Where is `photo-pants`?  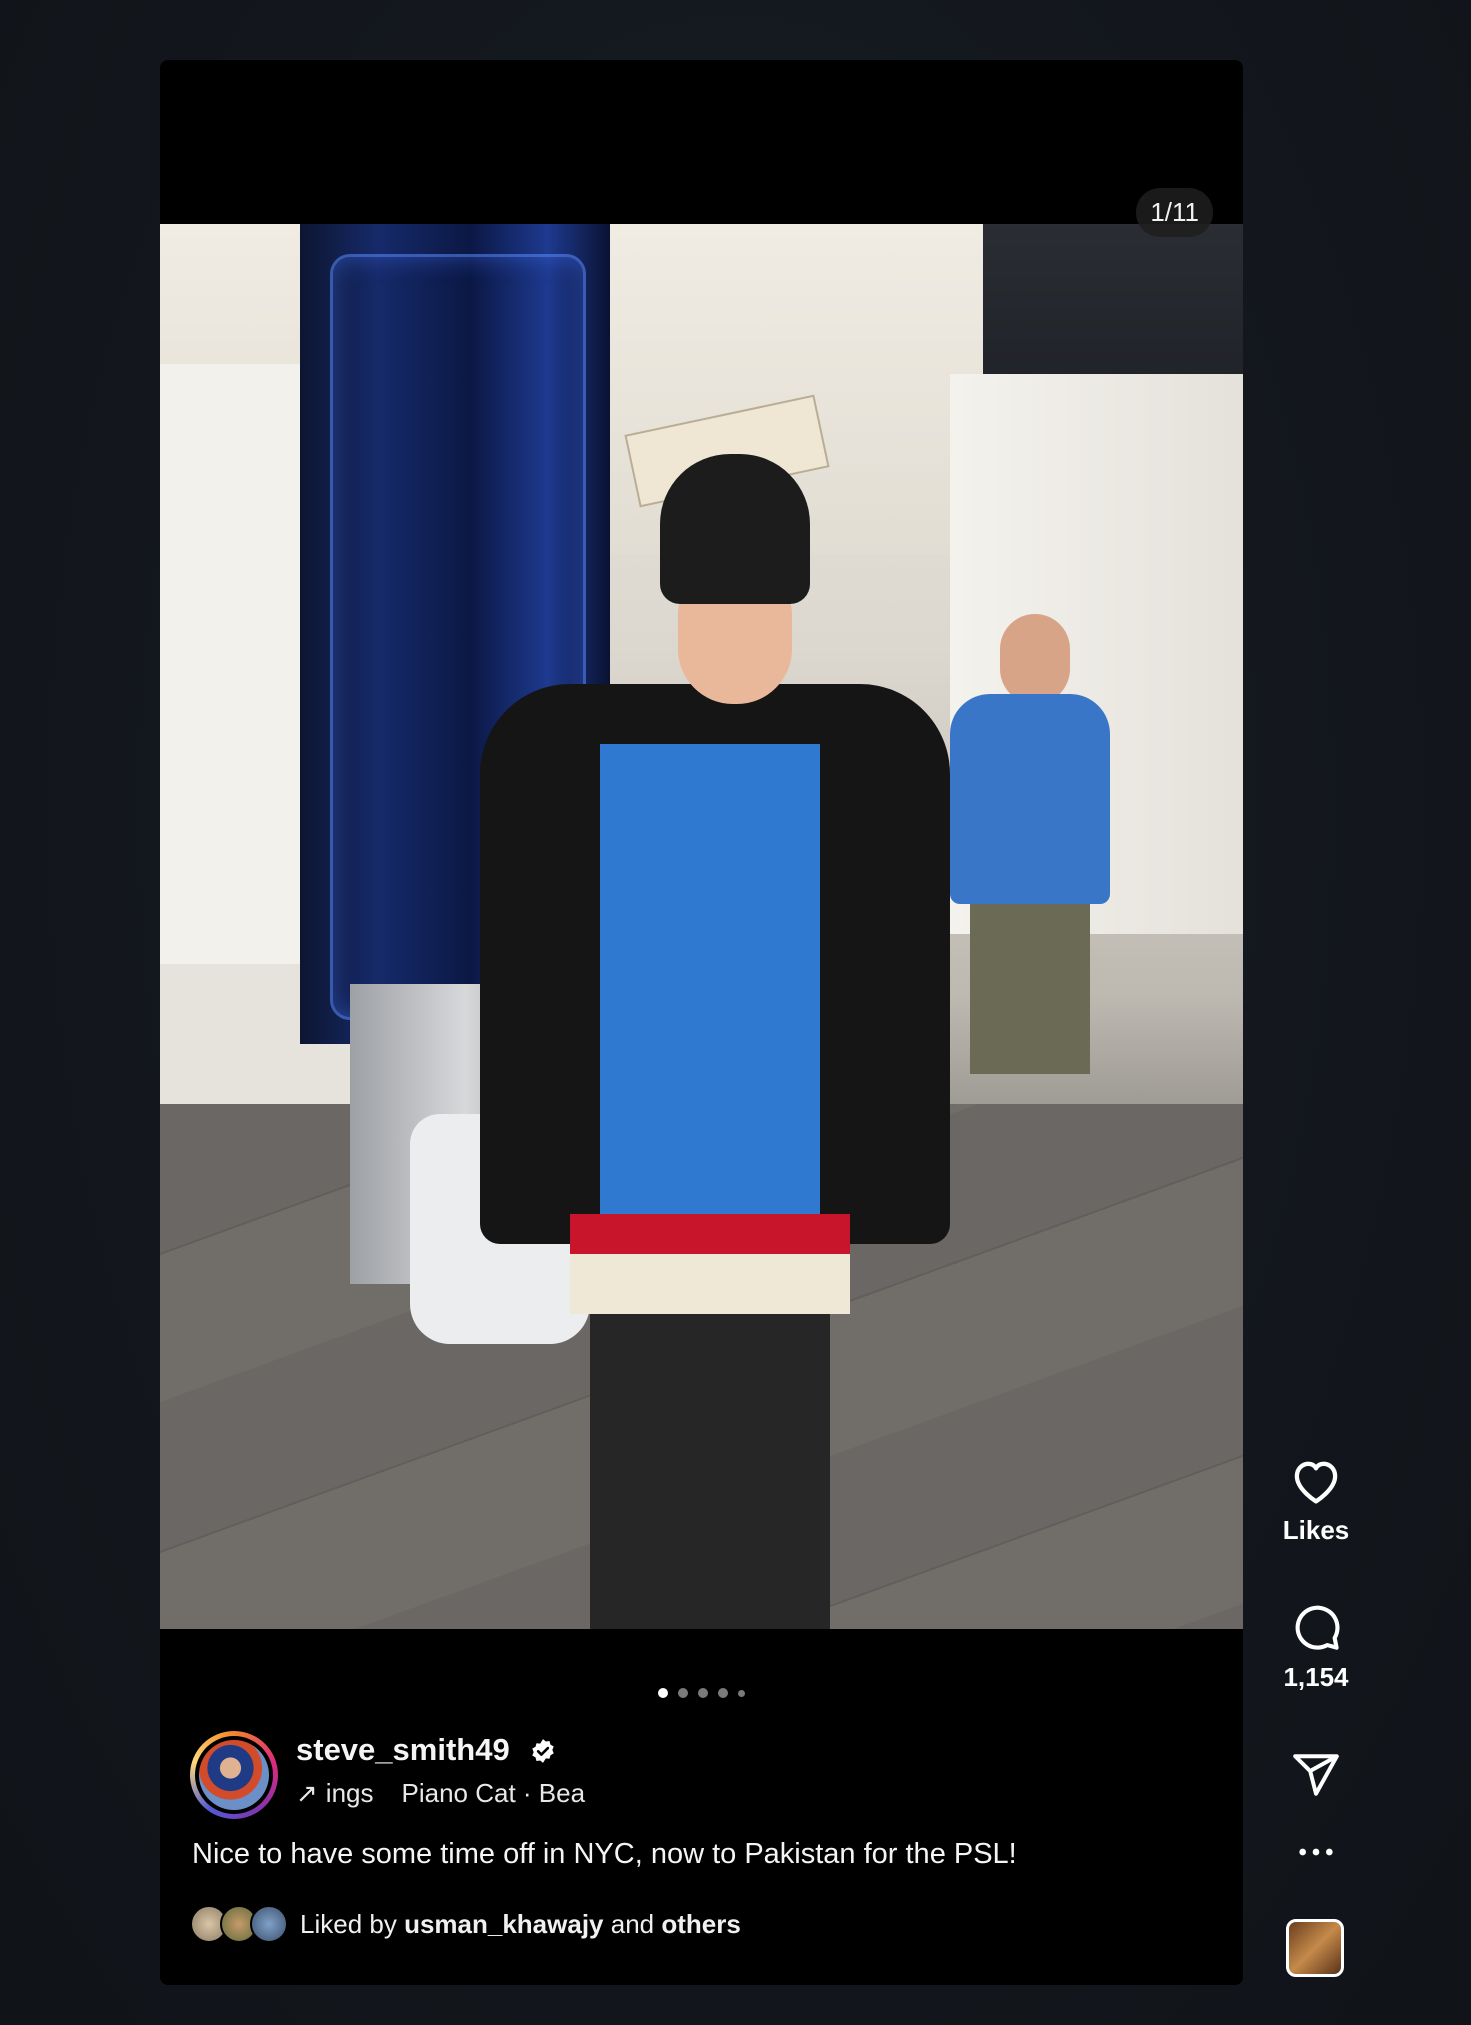
photo-pants is located at coordinates (710, 1471).